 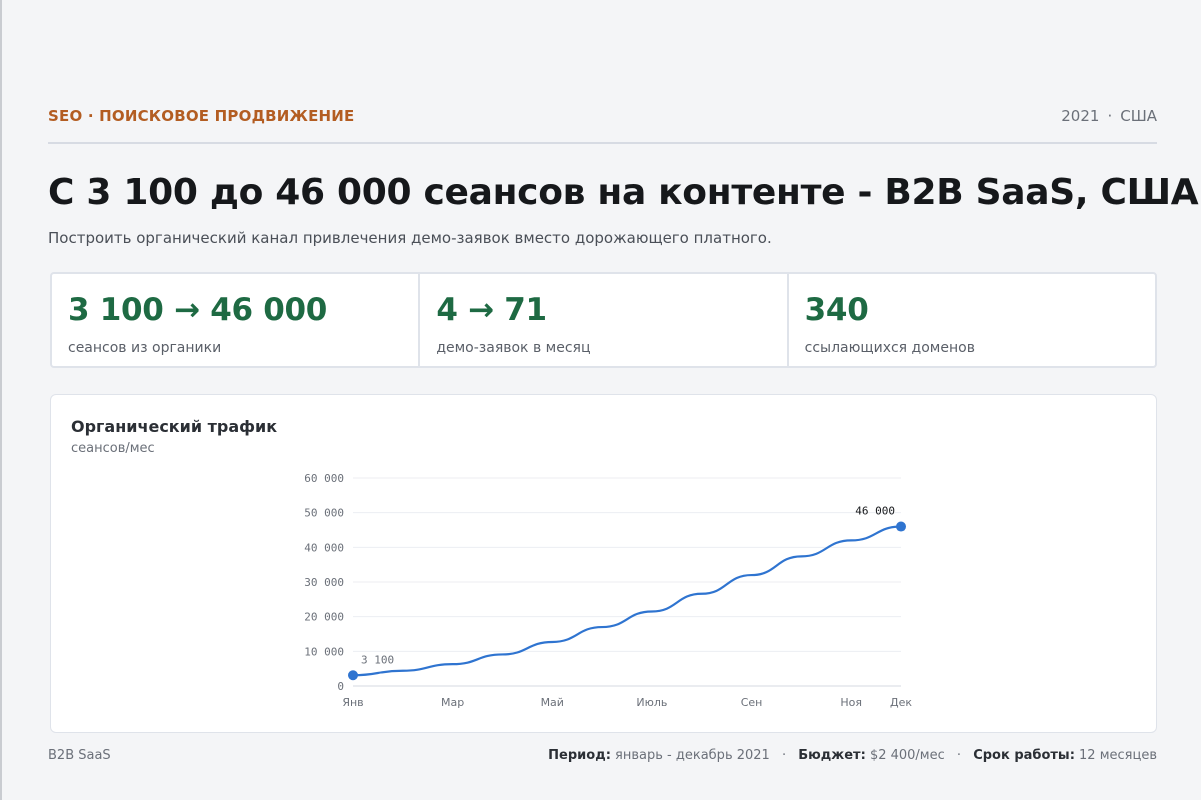 I want to click on header-bar: SEO · ПОИСКОВОЕ ПРОДВИЖЕНИЕ 2021 · США, so click(x=602, y=116).